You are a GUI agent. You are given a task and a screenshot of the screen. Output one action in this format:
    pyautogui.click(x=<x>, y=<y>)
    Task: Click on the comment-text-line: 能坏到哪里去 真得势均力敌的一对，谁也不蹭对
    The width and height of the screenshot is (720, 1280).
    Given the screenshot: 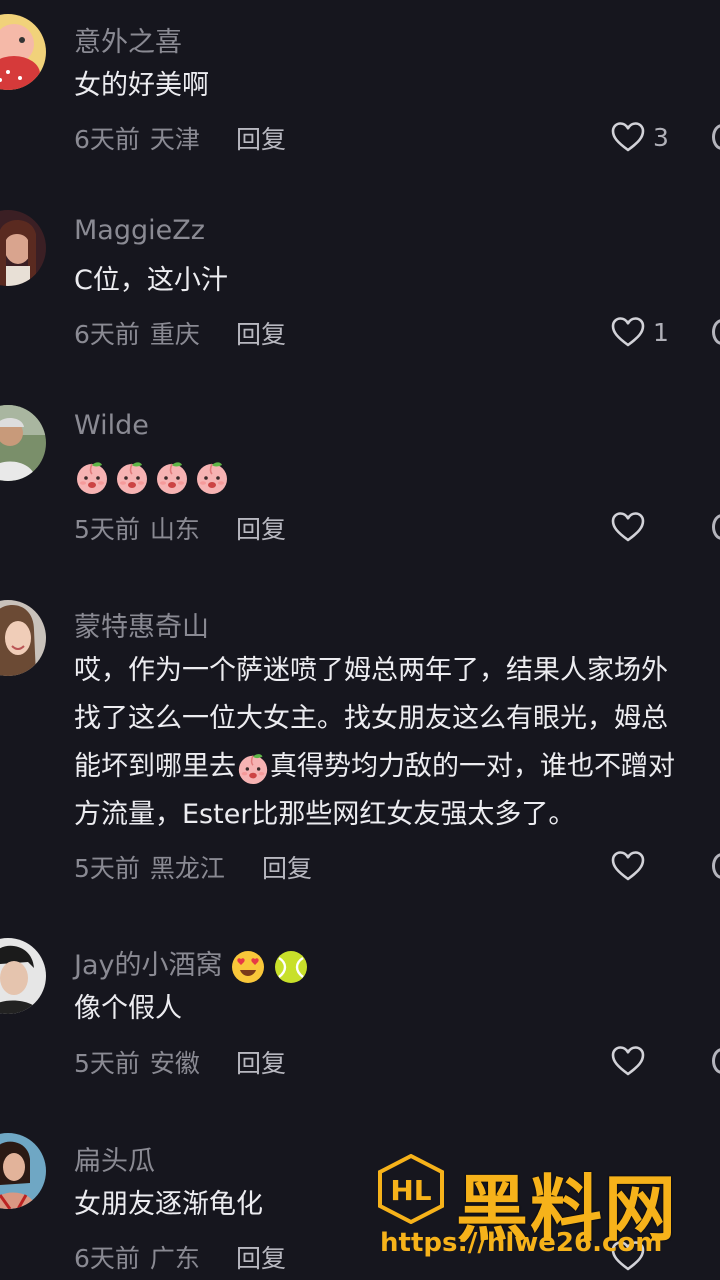 What is the action you would take?
    pyautogui.click(x=374, y=767)
    